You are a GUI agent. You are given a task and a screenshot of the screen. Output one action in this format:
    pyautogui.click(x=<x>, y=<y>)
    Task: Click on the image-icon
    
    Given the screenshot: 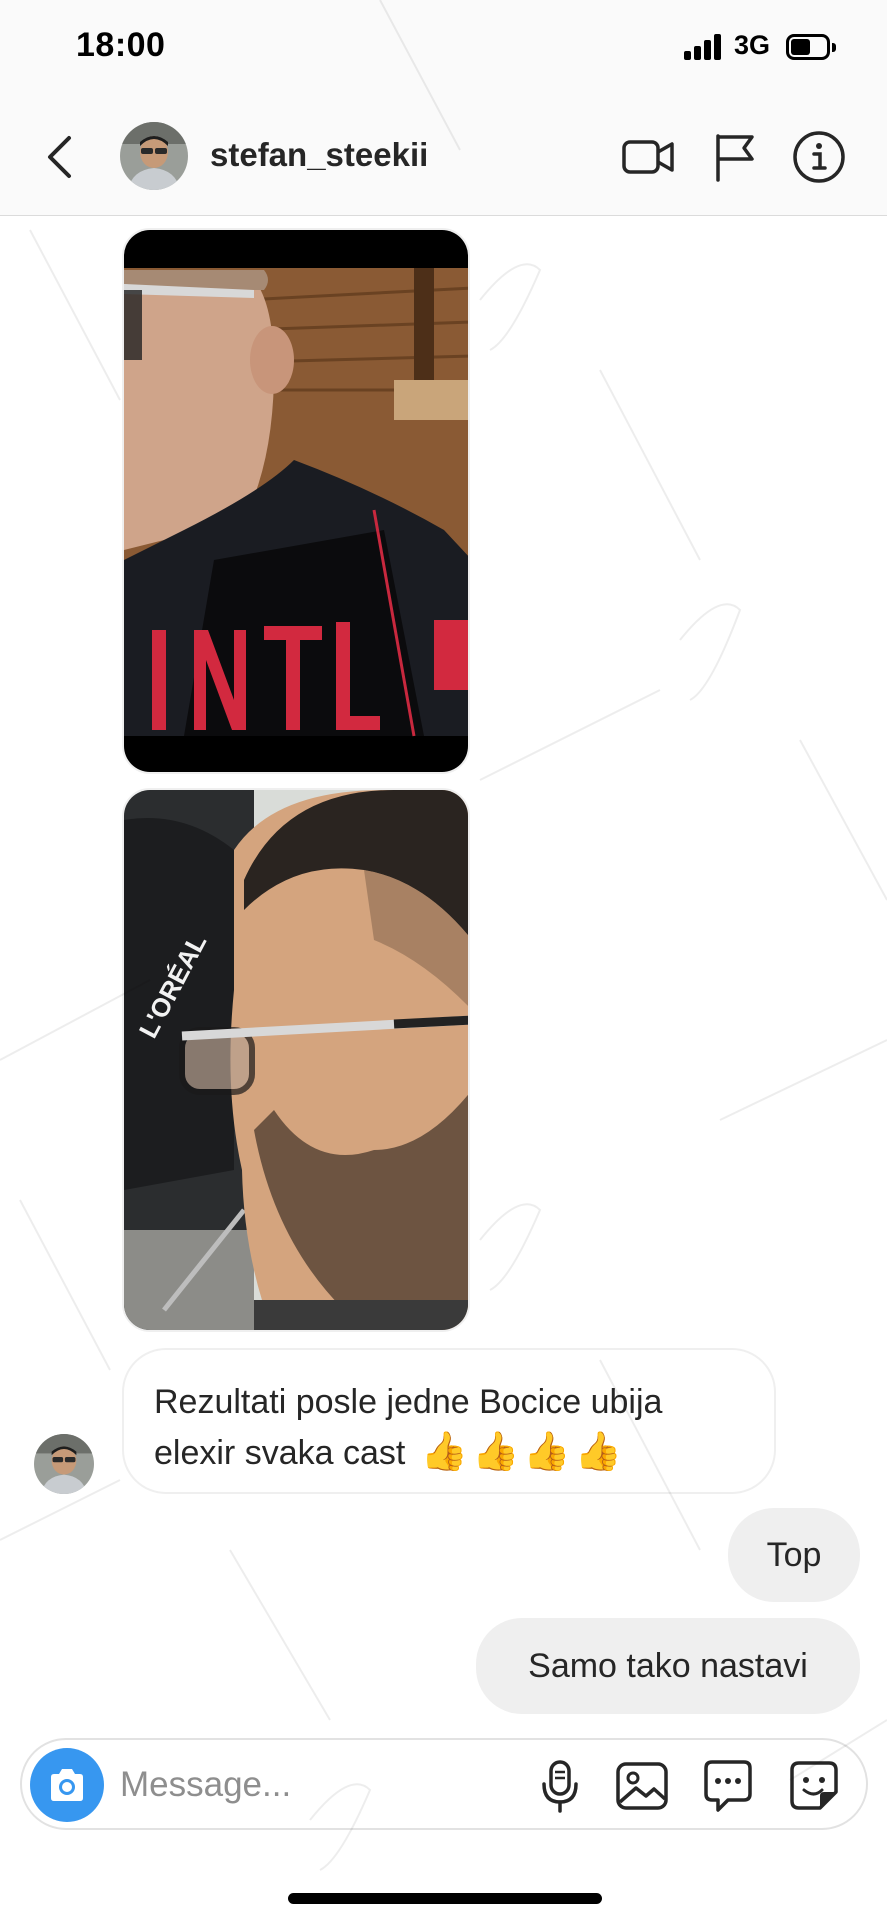 What is the action you would take?
    pyautogui.click(x=642, y=1786)
    